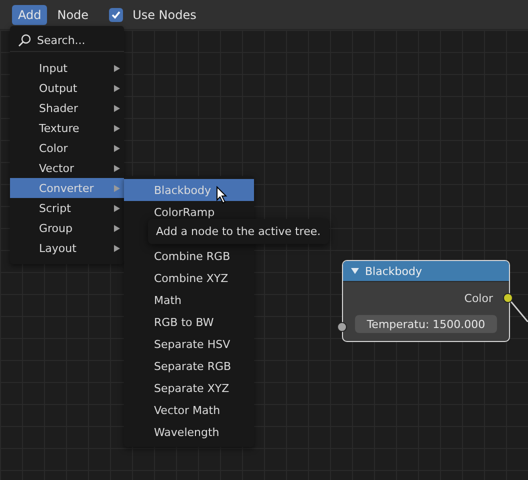 This screenshot has height=480, width=528. What do you see at coordinates (67, 88) in the screenshot?
I see `menu-item: Output` at bounding box center [67, 88].